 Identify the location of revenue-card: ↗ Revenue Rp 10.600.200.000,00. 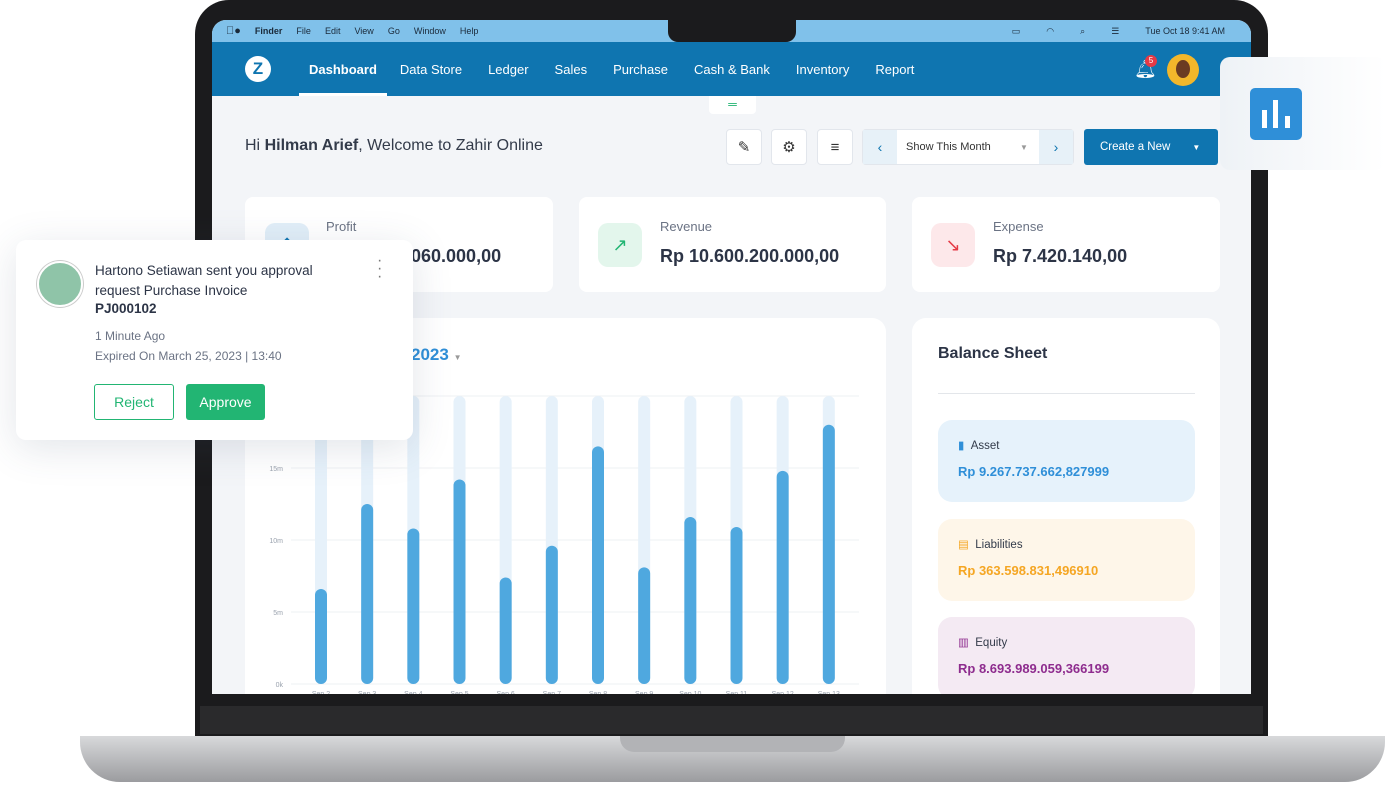
(732, 244).